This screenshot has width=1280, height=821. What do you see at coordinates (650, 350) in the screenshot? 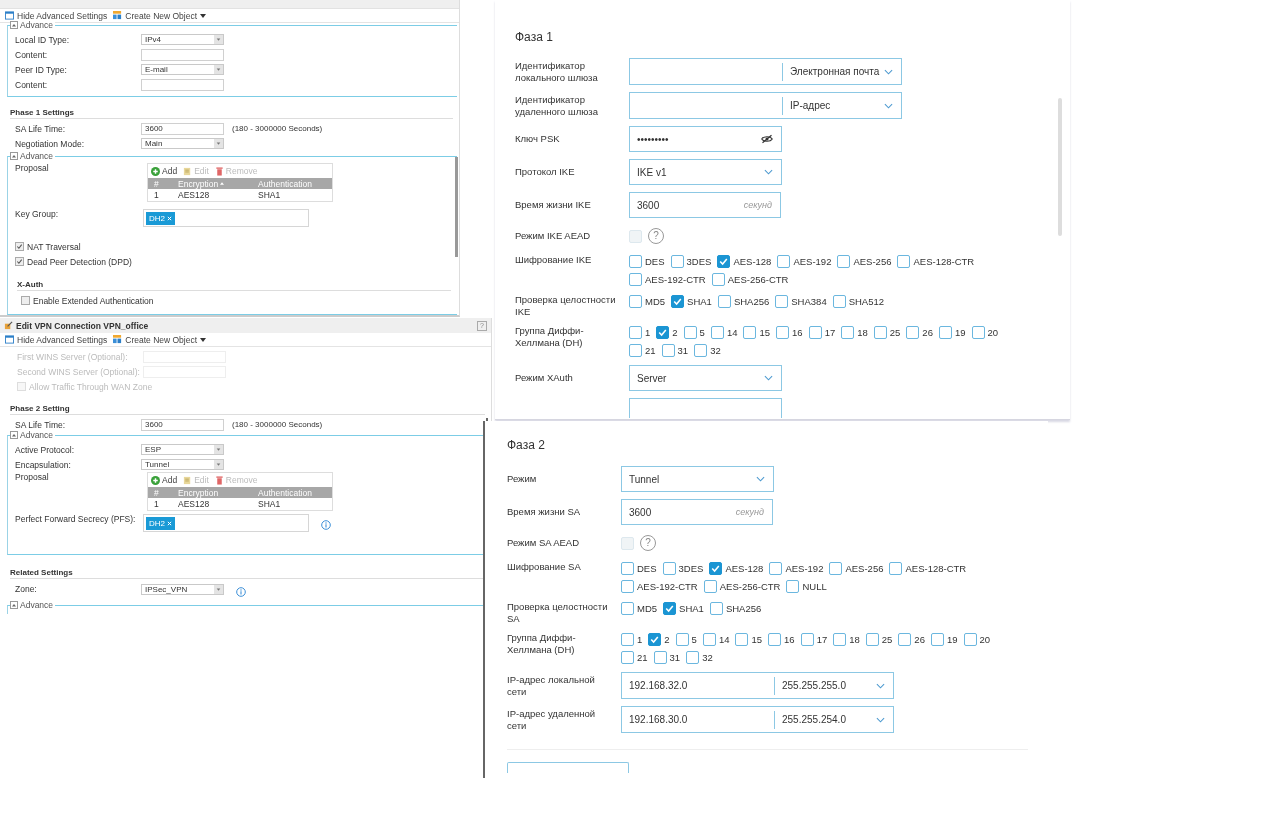
I see `checkbox-label: 21` at bounding box center [650, 350].